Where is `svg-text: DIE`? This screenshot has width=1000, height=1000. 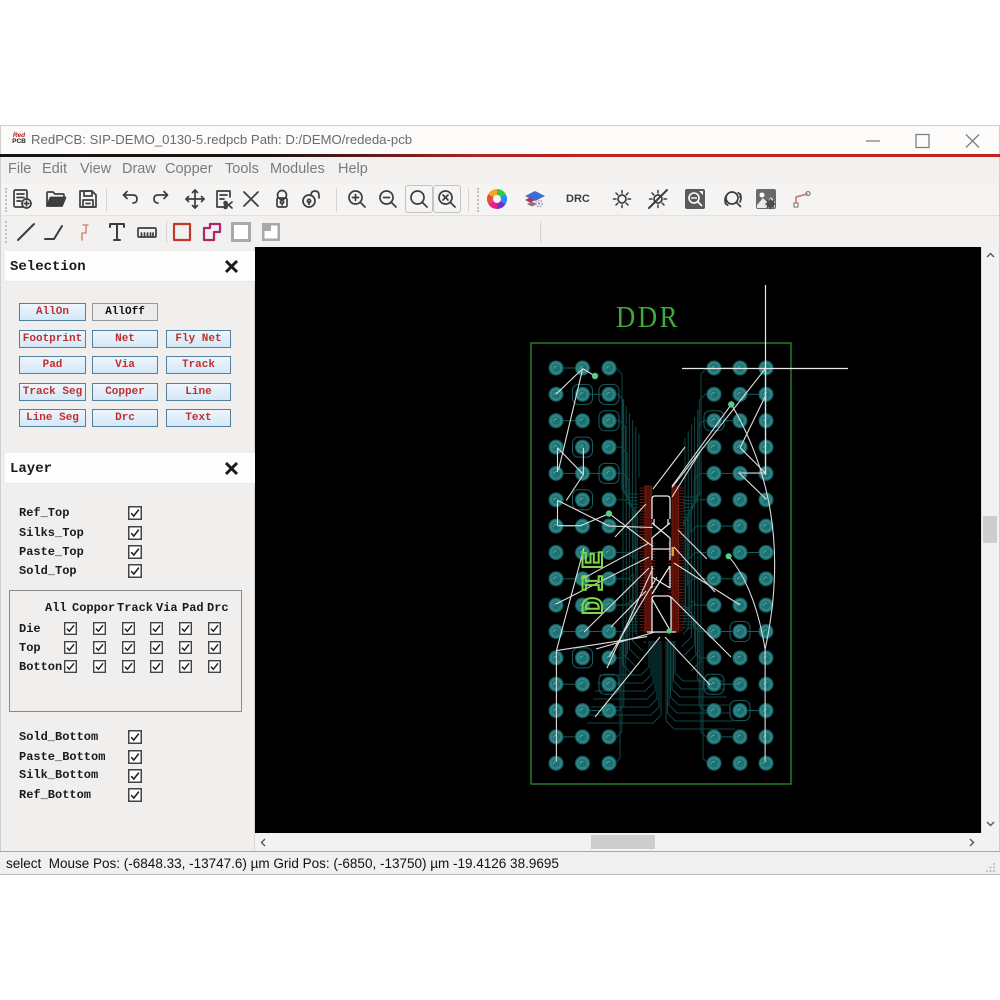 svg-text: DIE is located at coordinates (595, 580).